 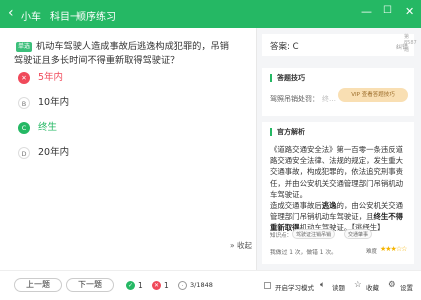 I want to click on answer-label: 答案: C, so click(x=284, y=47).